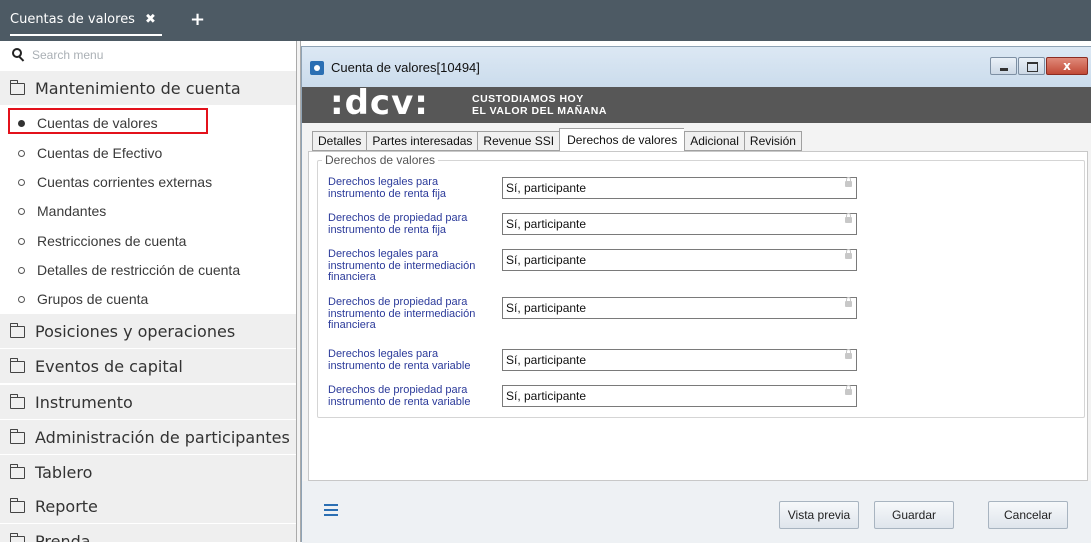 The width and height of the screenshot is (1091, 543). I want to click on sidebar-section-eventos: Eventos de capital, so click(148, 366).